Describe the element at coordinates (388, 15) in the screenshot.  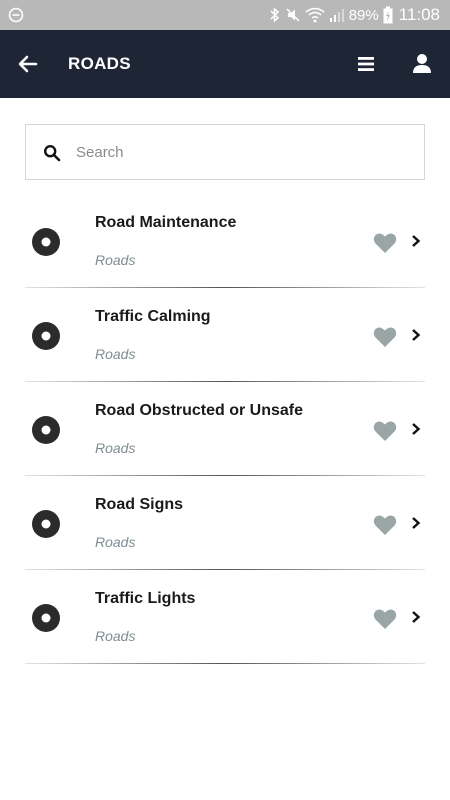
I see `battery-charging-icon` at that location.